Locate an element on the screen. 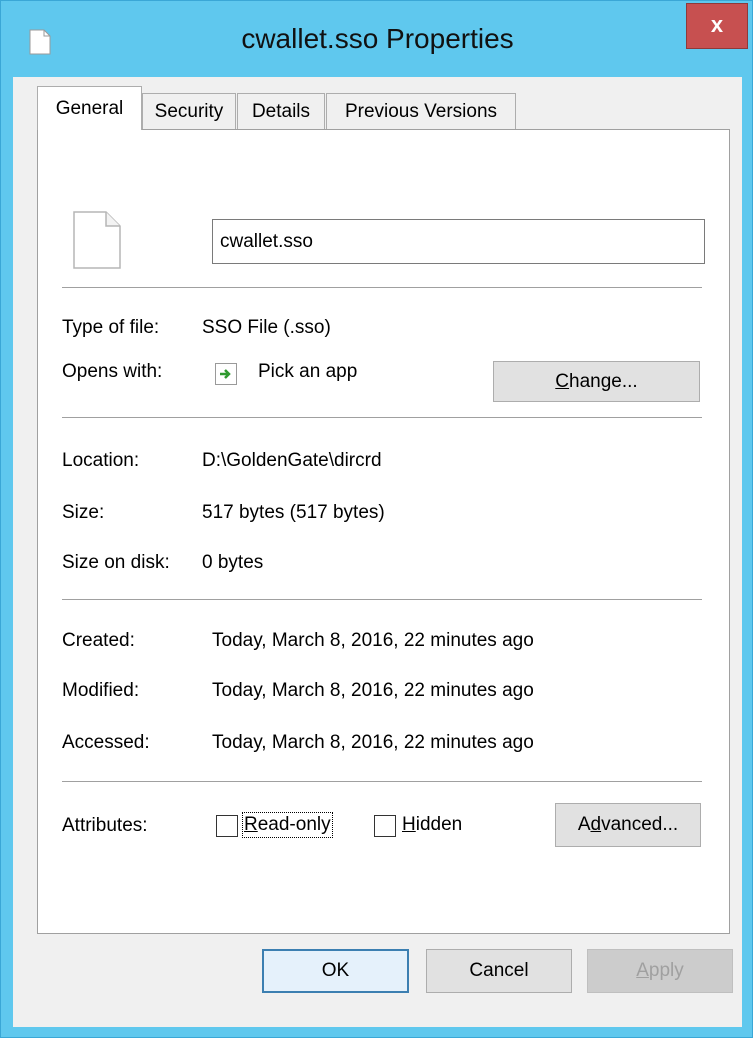 The image size is (753, 1038). cancel-label: Cancel is located at coordinates (499, 970).